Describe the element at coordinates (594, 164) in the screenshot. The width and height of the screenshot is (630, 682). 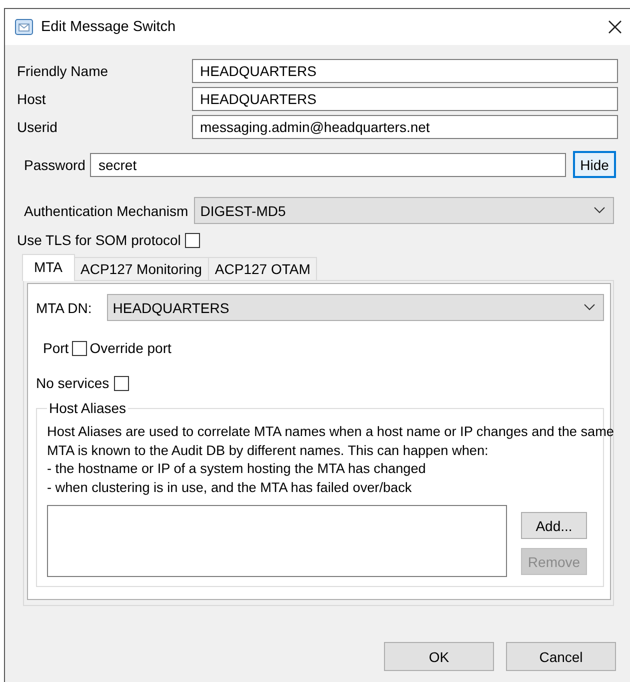
I see `hide-button: Hide` at that location.